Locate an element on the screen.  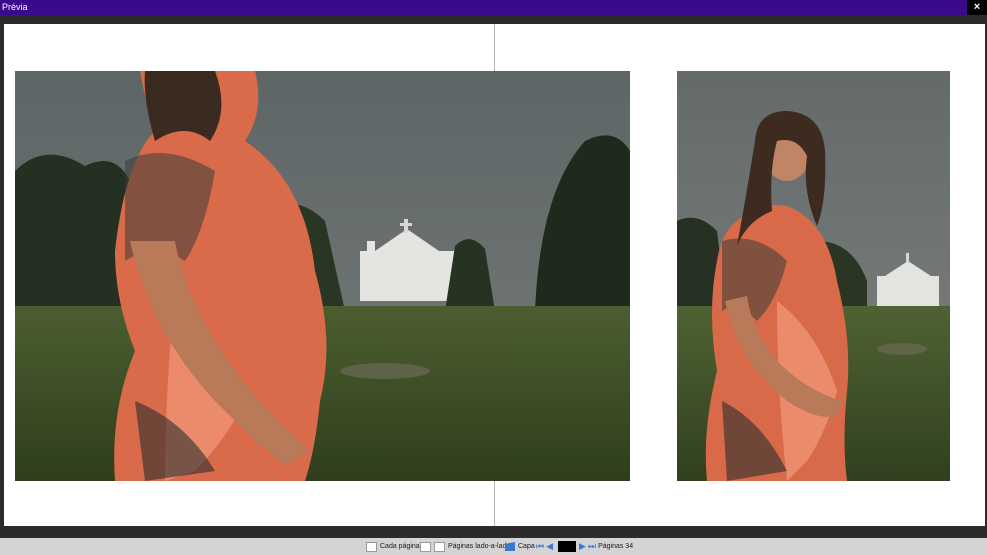
capa-button: Capa is located at coordinates (520, 546).